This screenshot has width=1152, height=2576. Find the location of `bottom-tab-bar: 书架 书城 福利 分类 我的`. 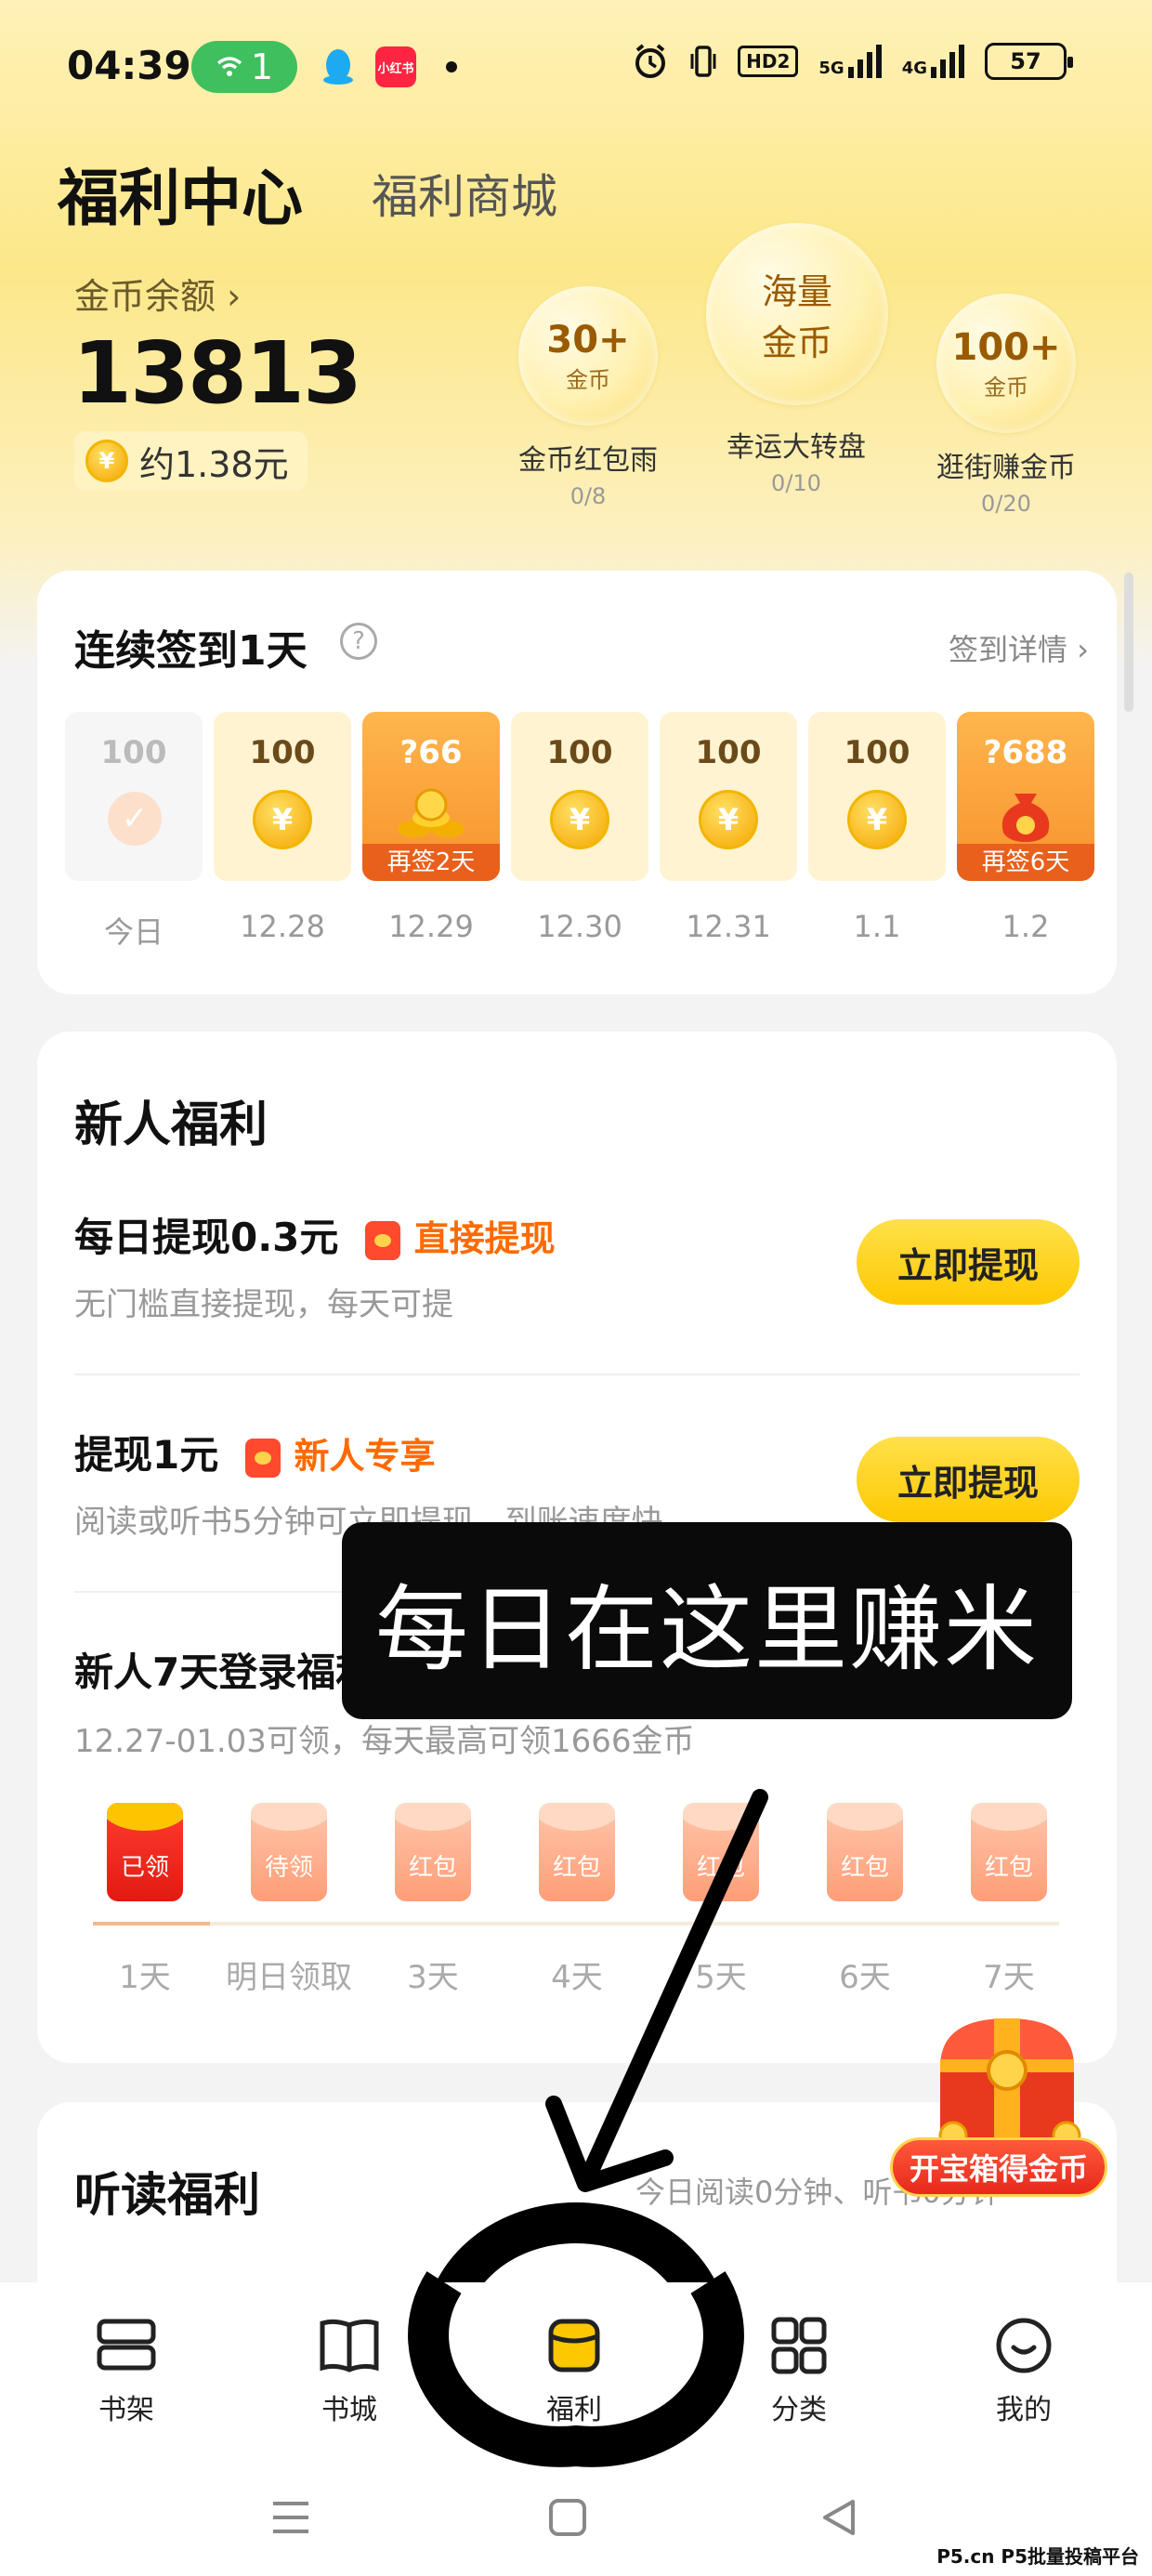

bottom-tab-bar: 书架 书城 福利 分类 我的 is located at coordinates (576, 2375).